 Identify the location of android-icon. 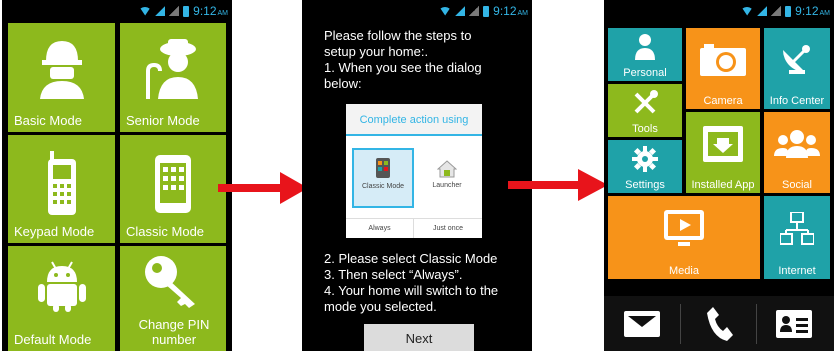
(61, 286).